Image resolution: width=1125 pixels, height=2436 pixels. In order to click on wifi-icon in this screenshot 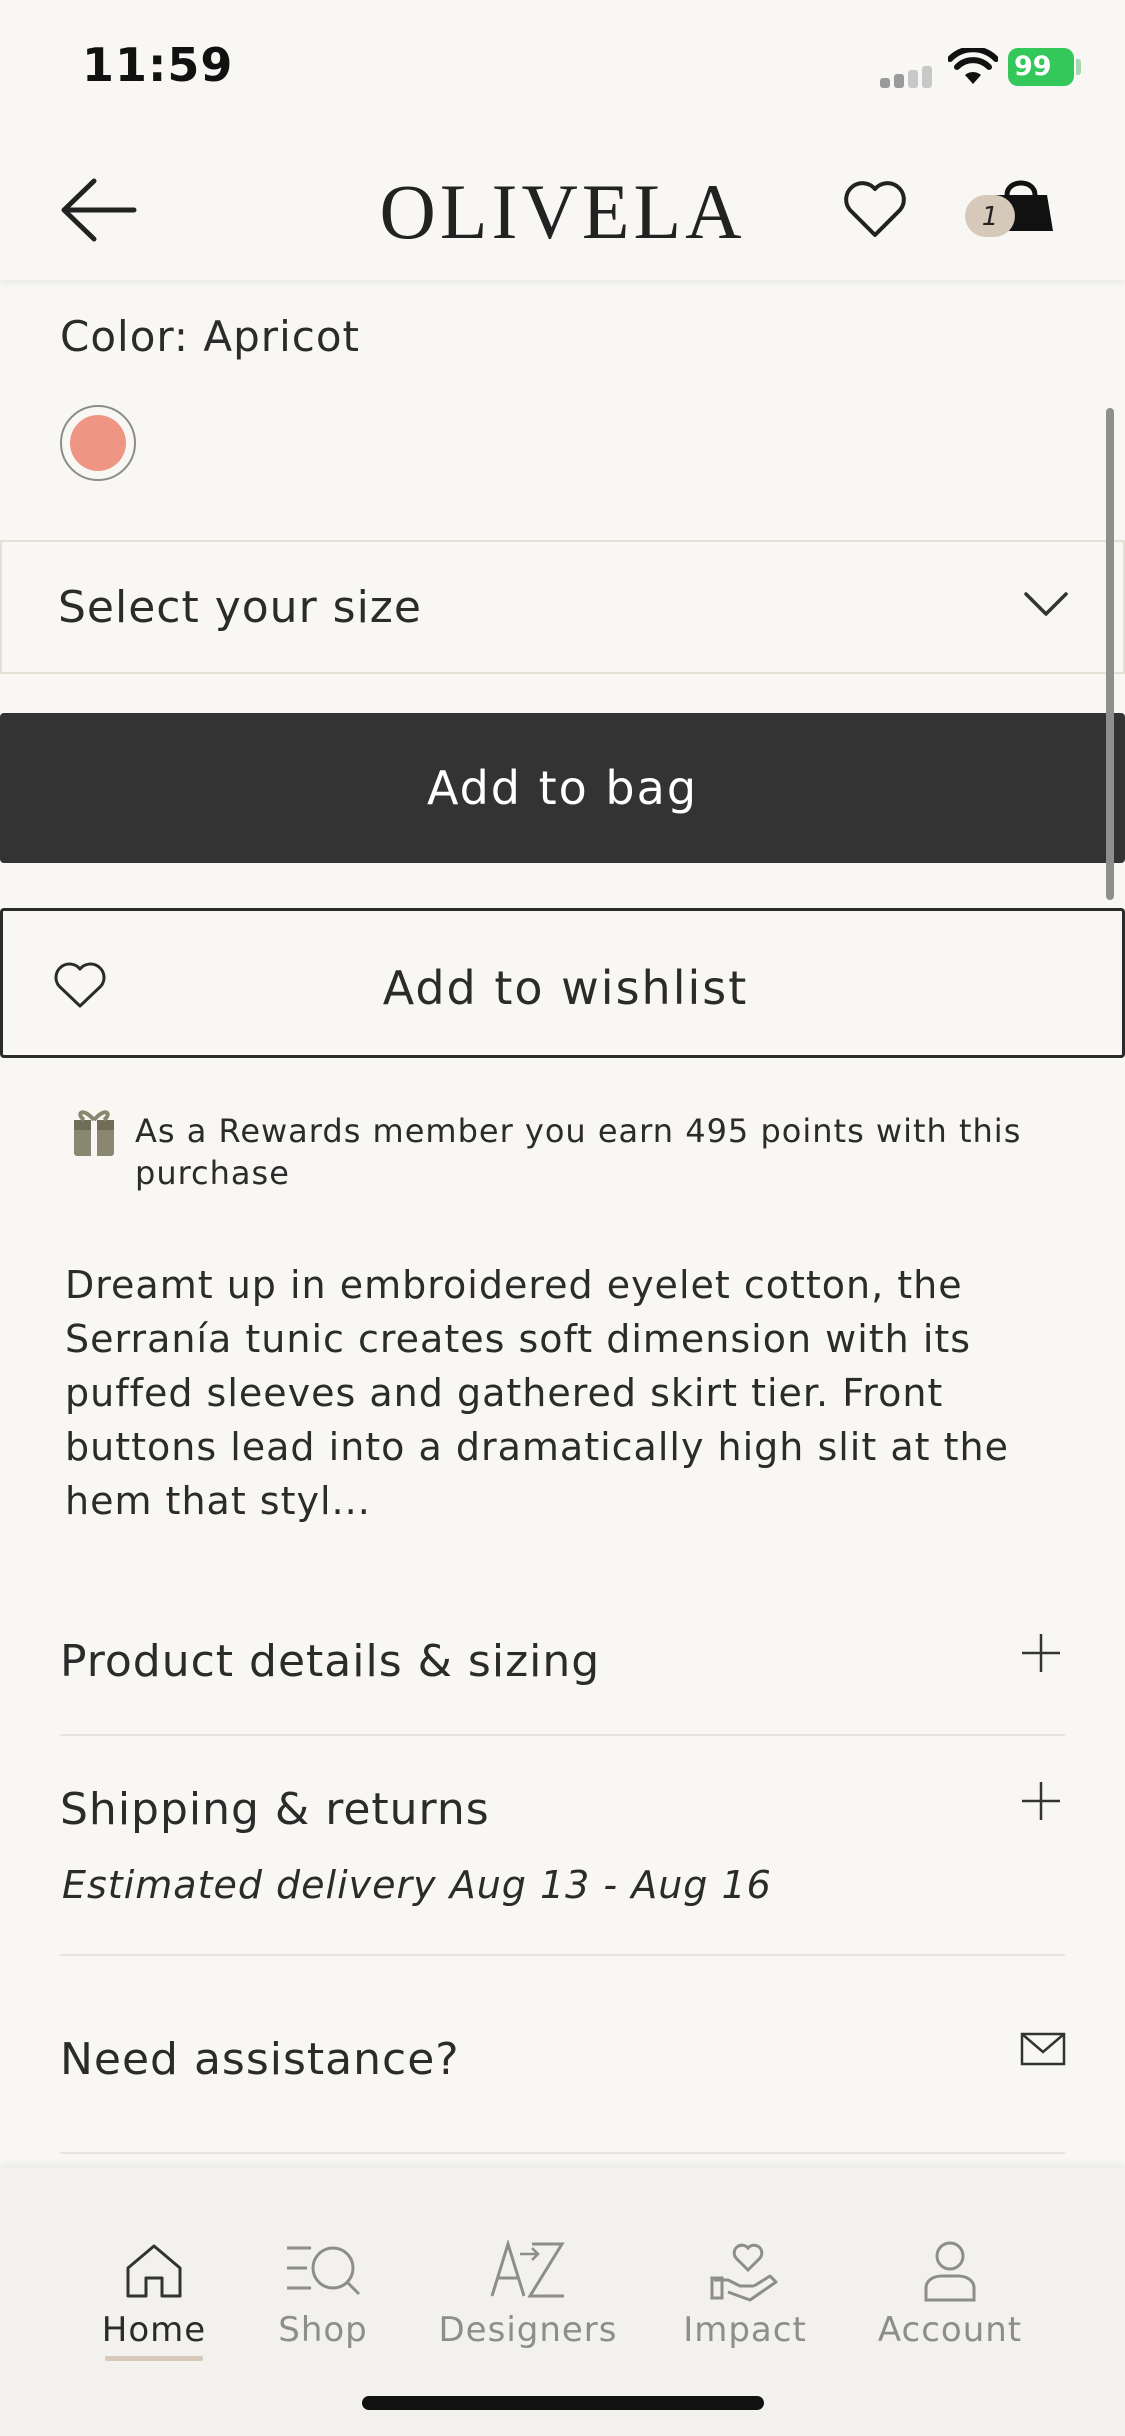, I will do `click(973, 66)`.